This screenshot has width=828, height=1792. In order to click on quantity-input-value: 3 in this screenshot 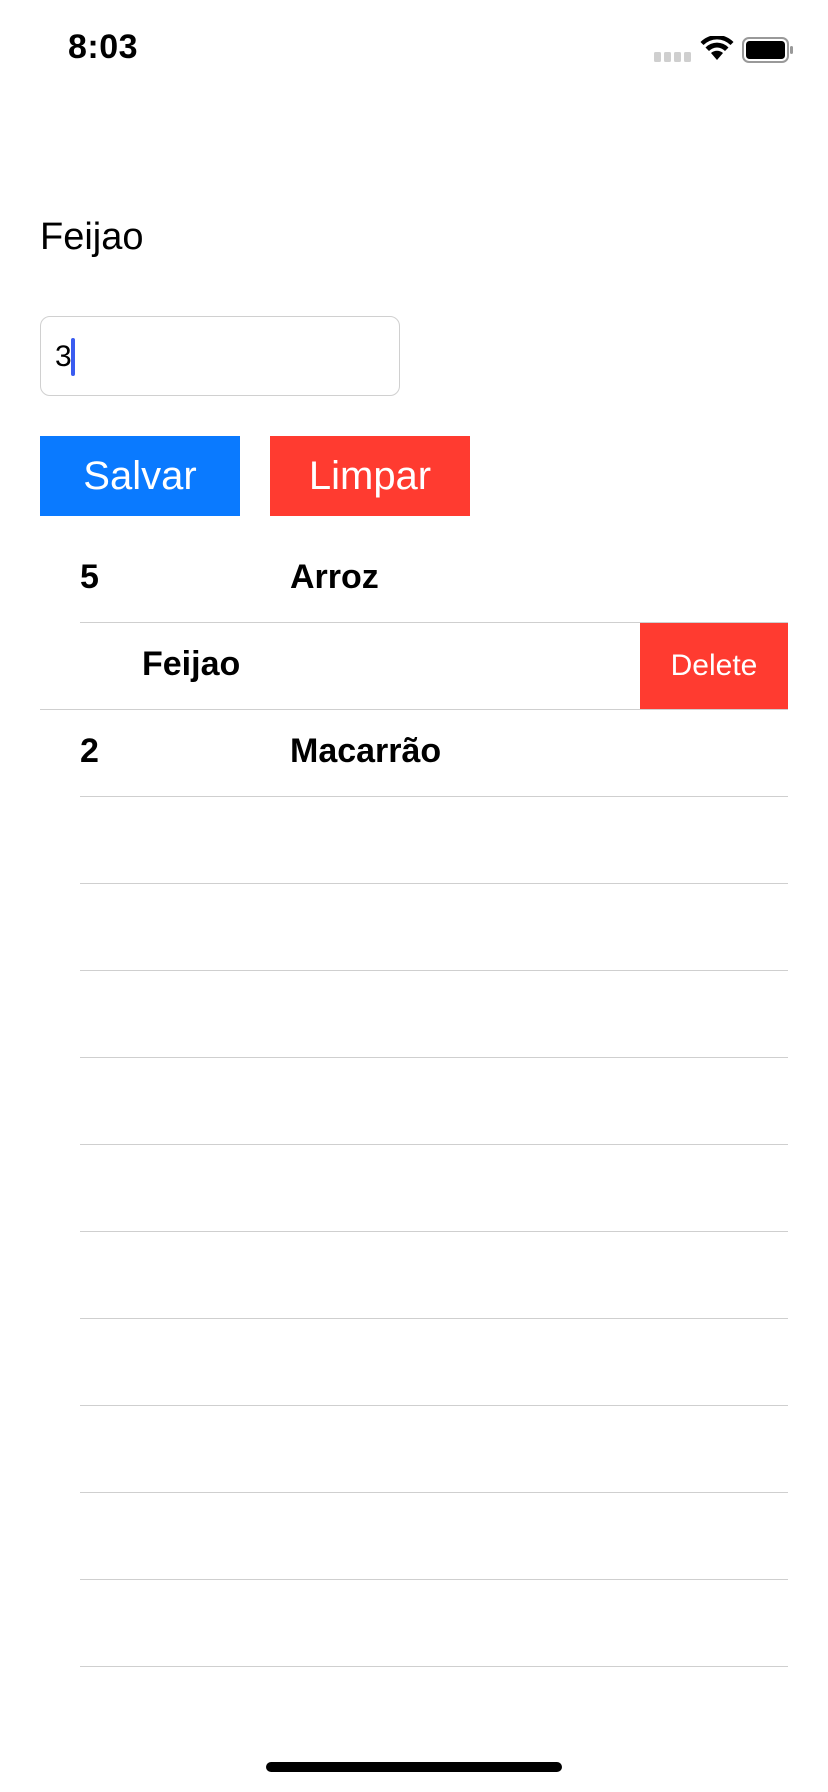, I will do `click(63, 356)`.